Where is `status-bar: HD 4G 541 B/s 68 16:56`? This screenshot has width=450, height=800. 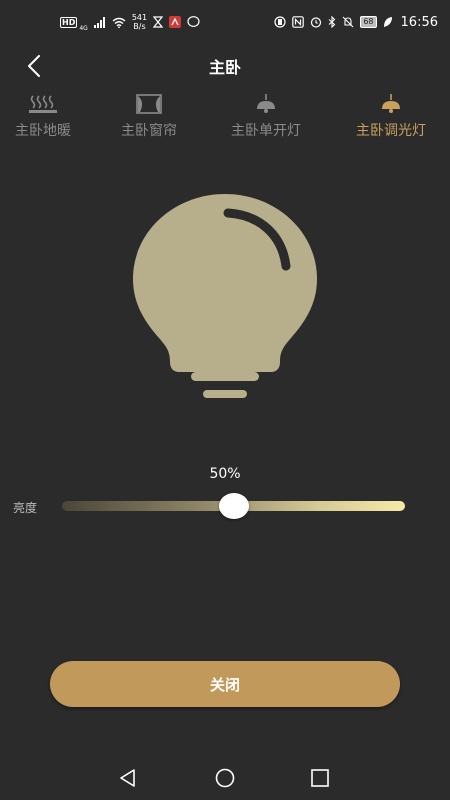 status-bar: HD 4G 541 B/s 68 16:56 is located at coordinates (225, 22).